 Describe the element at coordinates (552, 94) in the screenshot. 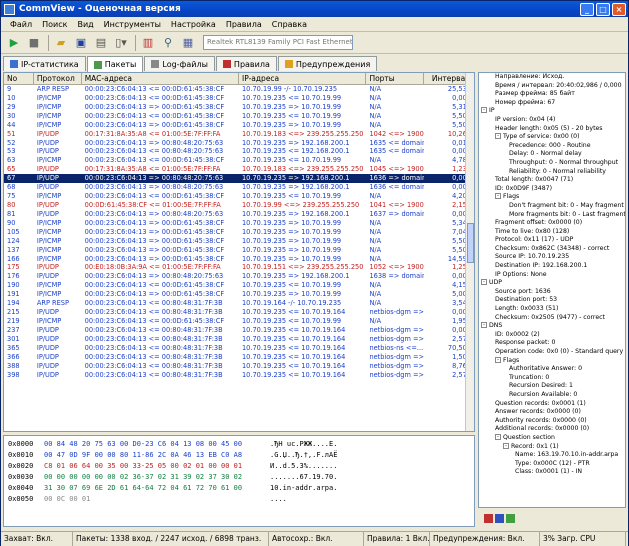

I see `tree-node: Размер фрейма: 85 байт` at that location.